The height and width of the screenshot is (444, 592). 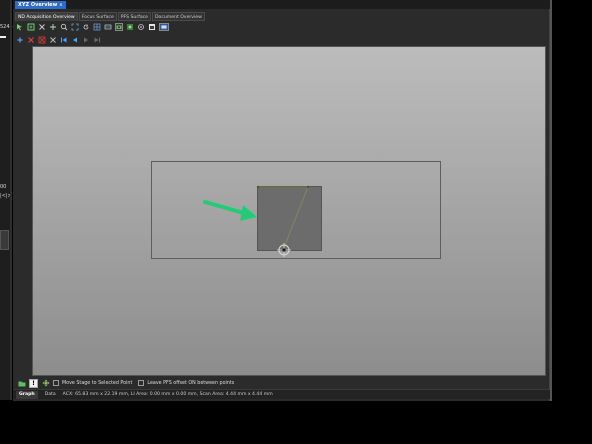 I want to click on left-panel-box, so click(x=4, y=240).